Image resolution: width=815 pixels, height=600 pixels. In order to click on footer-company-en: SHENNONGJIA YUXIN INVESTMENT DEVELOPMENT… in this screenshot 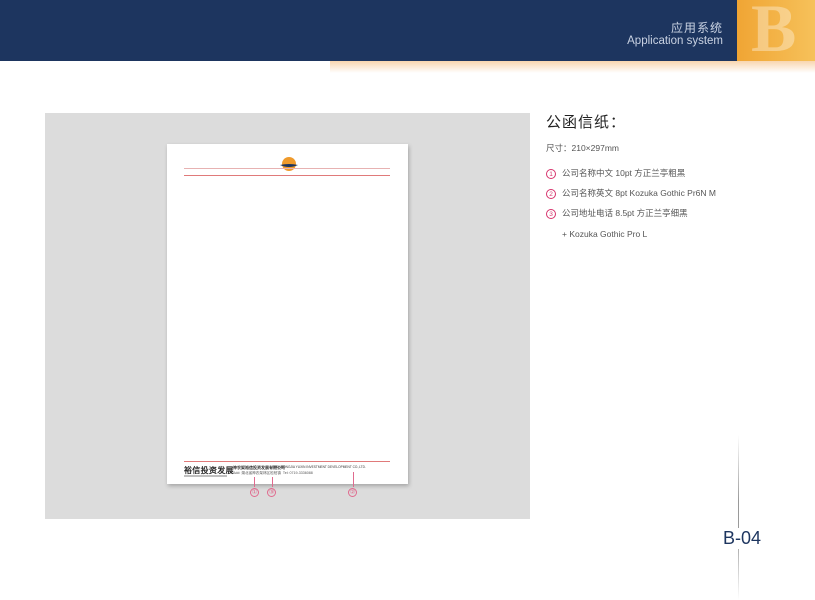, I will do `click(319, 467)`.